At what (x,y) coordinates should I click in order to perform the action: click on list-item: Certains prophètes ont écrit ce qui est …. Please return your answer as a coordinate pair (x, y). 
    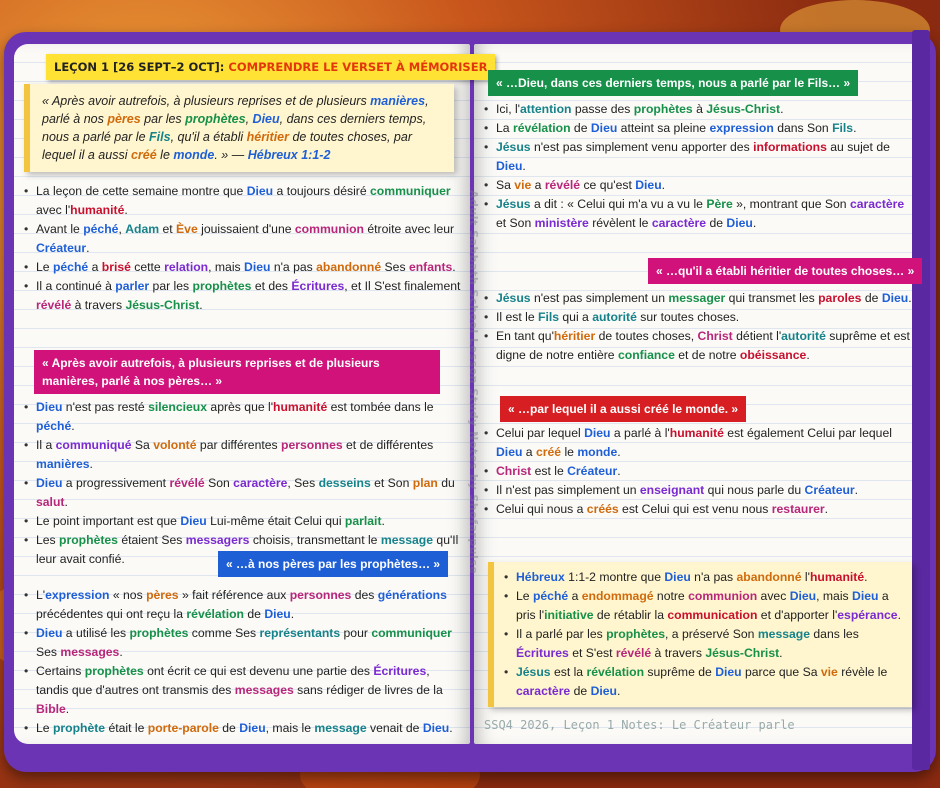
    Looking at the image, I should click on (239, 690).